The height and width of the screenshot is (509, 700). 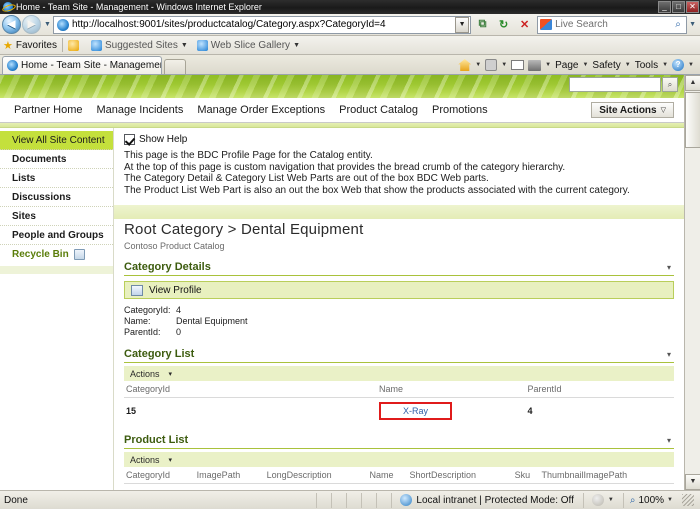 I want to click on detail-key: ParentId:, so click(x=142, y=332).